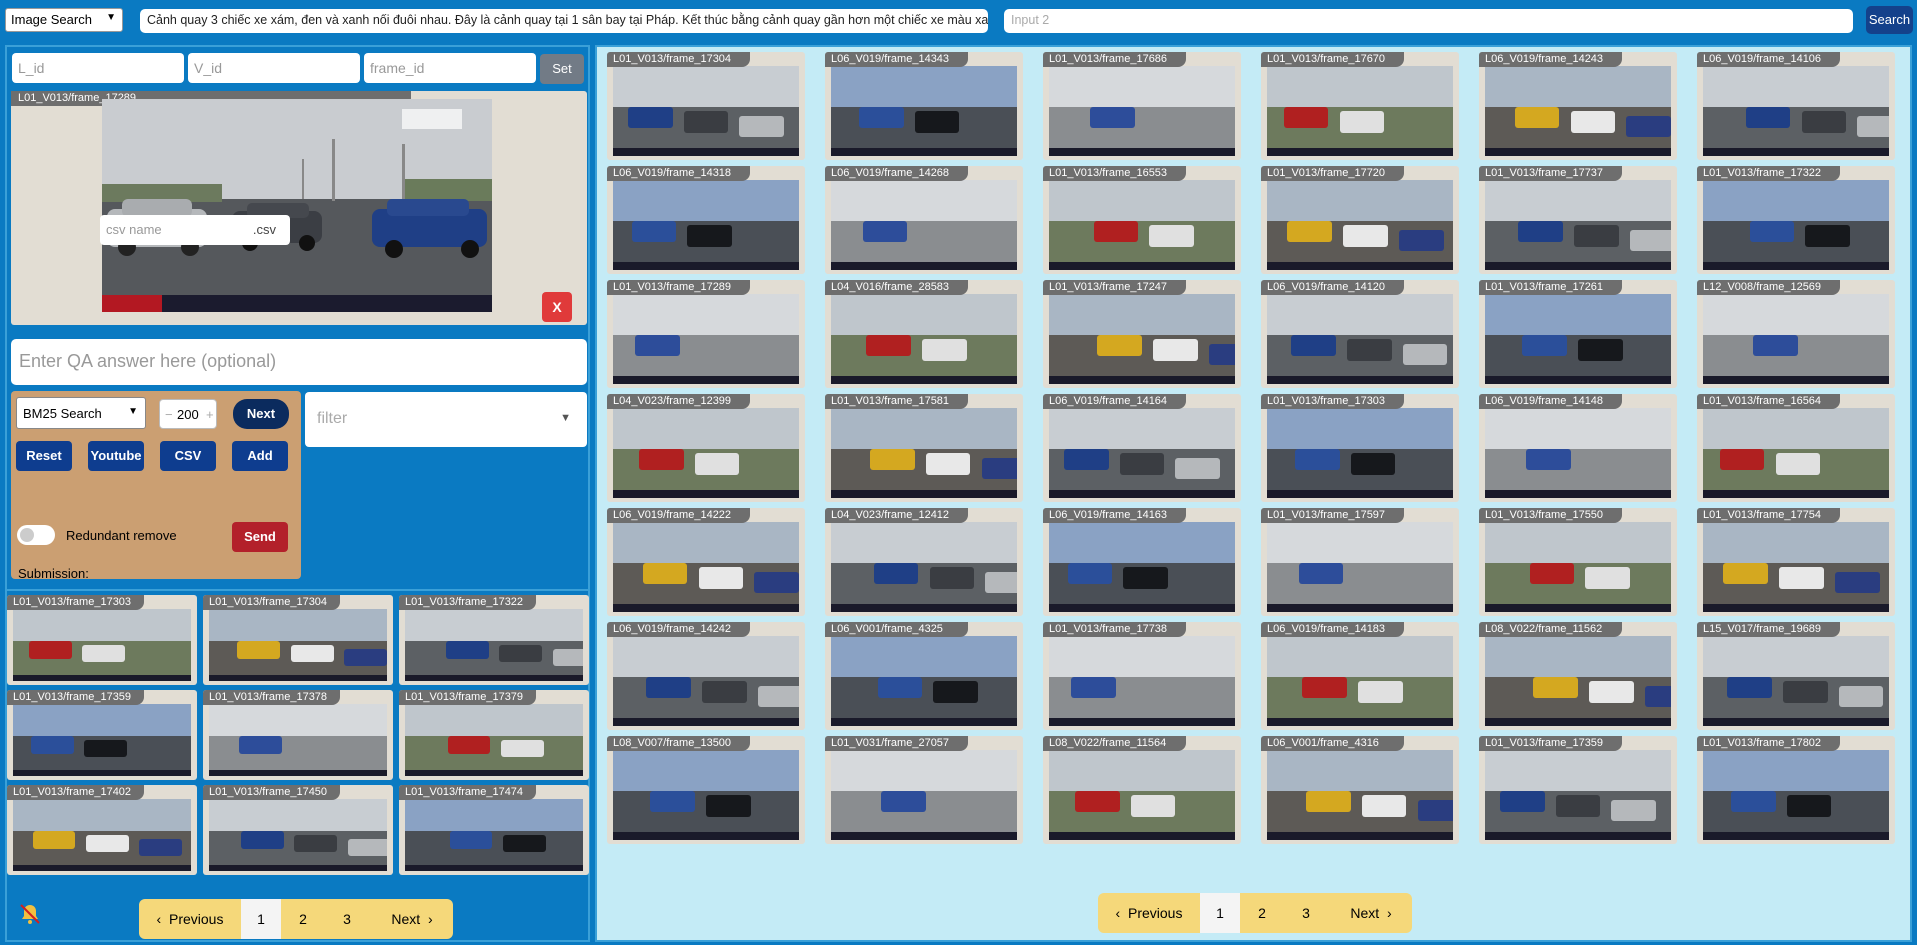 This screenshot has height=945, width=1917. I want to click on result-thumbnail: L08_V007/frame_13500, so click(706, 790).